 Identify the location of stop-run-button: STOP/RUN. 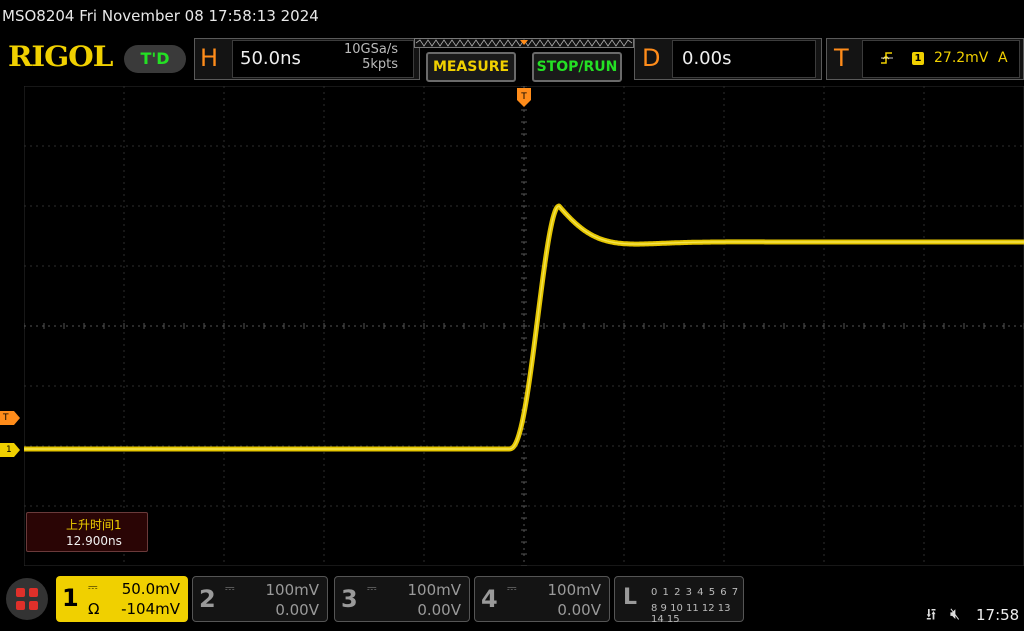
(577, 67).